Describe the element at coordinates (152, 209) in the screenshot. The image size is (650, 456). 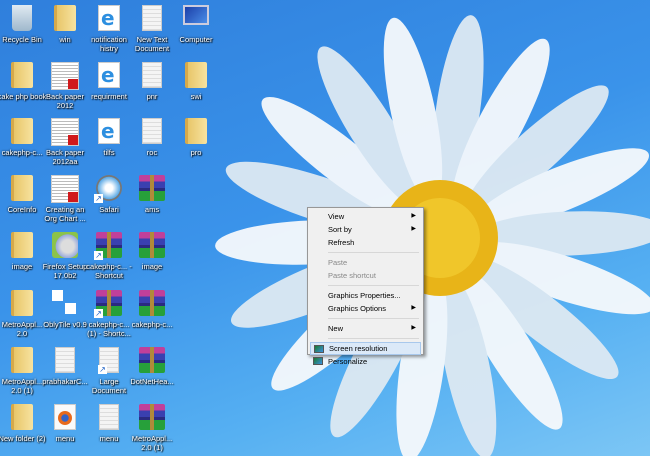
I see `desktop-icon-label: ams` at that location.